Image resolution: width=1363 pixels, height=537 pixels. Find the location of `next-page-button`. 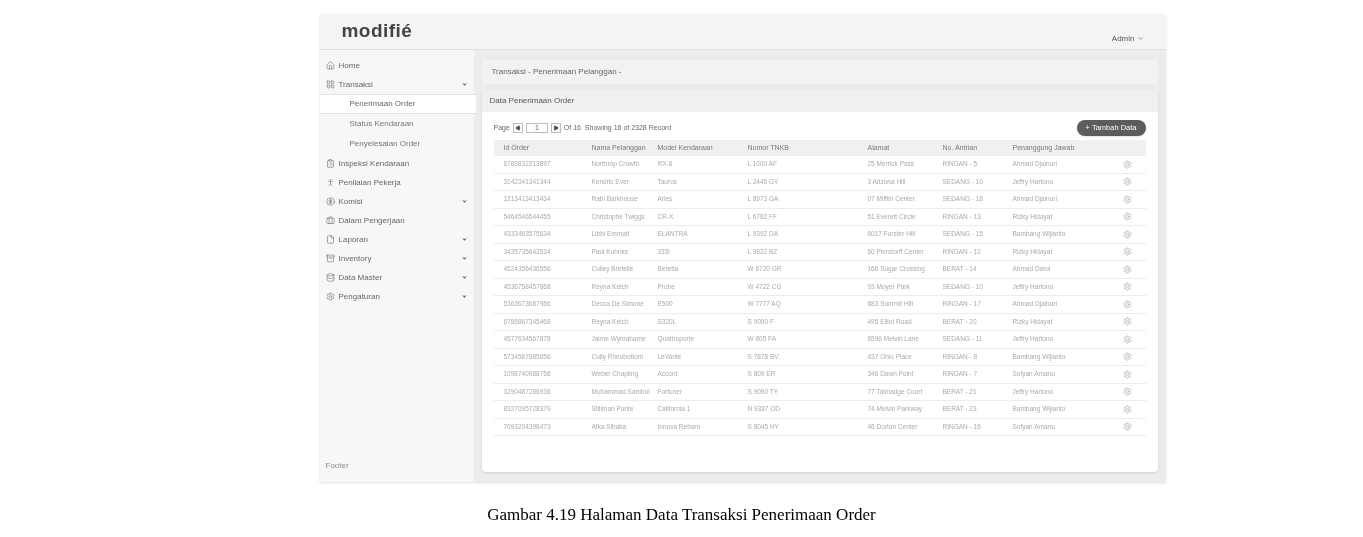

next-page-button is located at coordinates (555, 128).